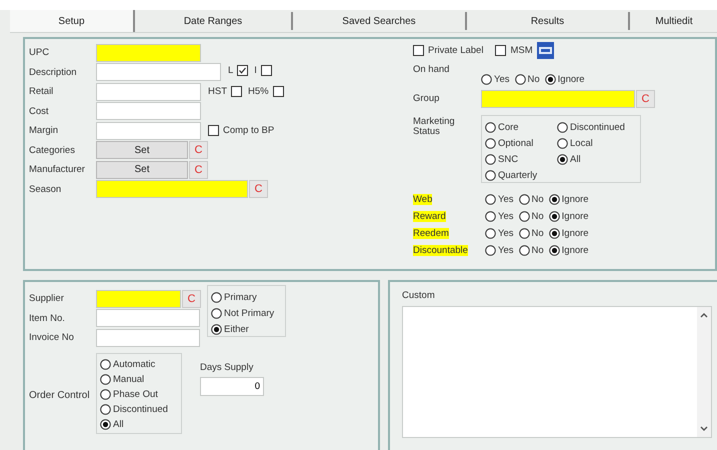 This screenshot has height=450, width=717. Describe the element at coordinates (419, 296) in the screenshot. I see `field-label: Custom` at that location.